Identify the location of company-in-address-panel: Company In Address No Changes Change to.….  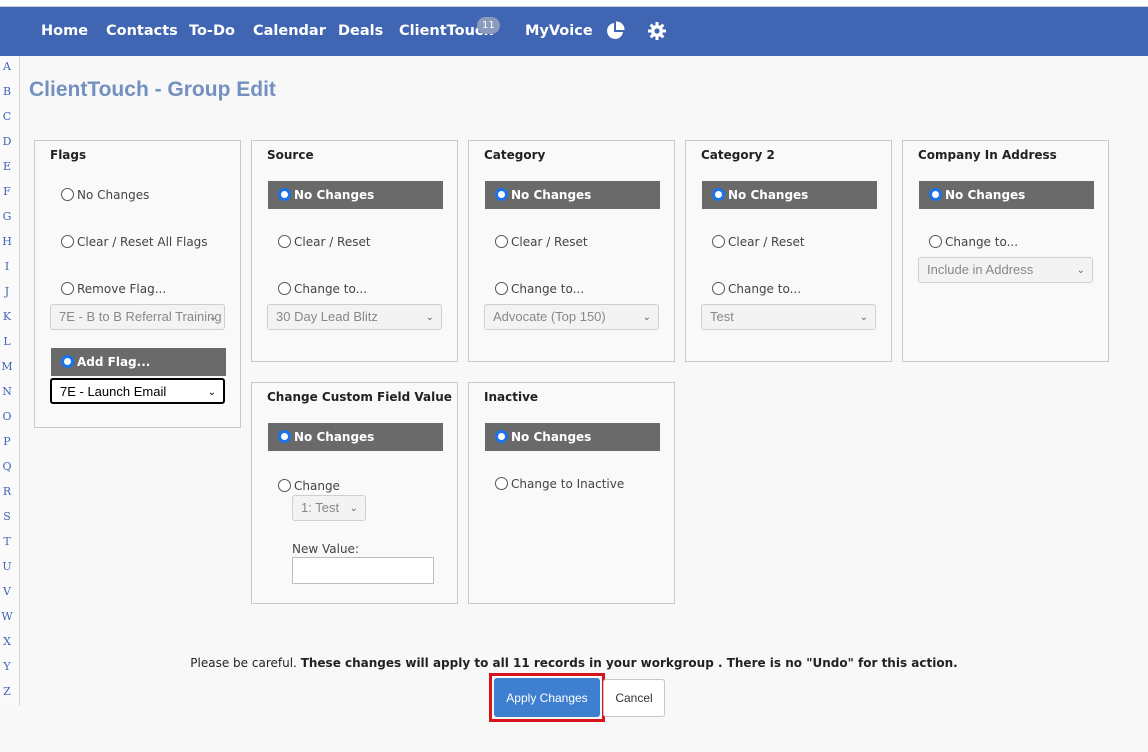
(1005, 251).